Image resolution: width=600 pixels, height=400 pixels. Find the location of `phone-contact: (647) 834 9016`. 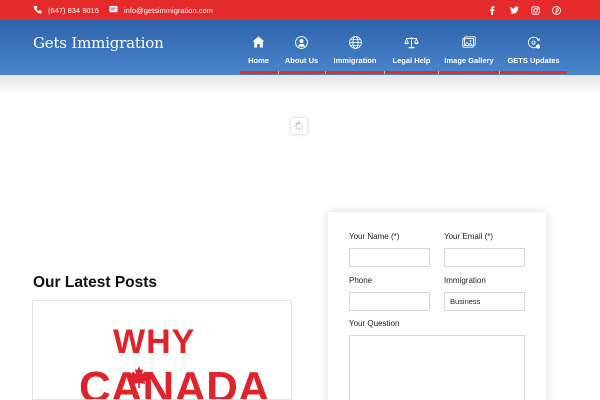

phone-contact: (647) 834 9016 is located at coordinates (66, 10).